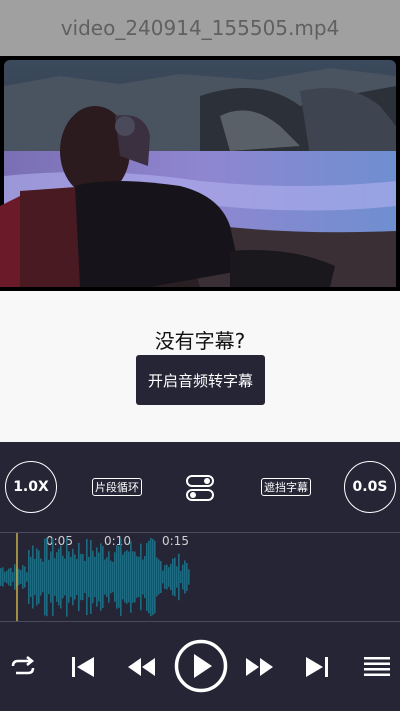  I want to click on control-row: 1.0X 片段循环 遮挡字幕 0.0S, so click(200, 487).